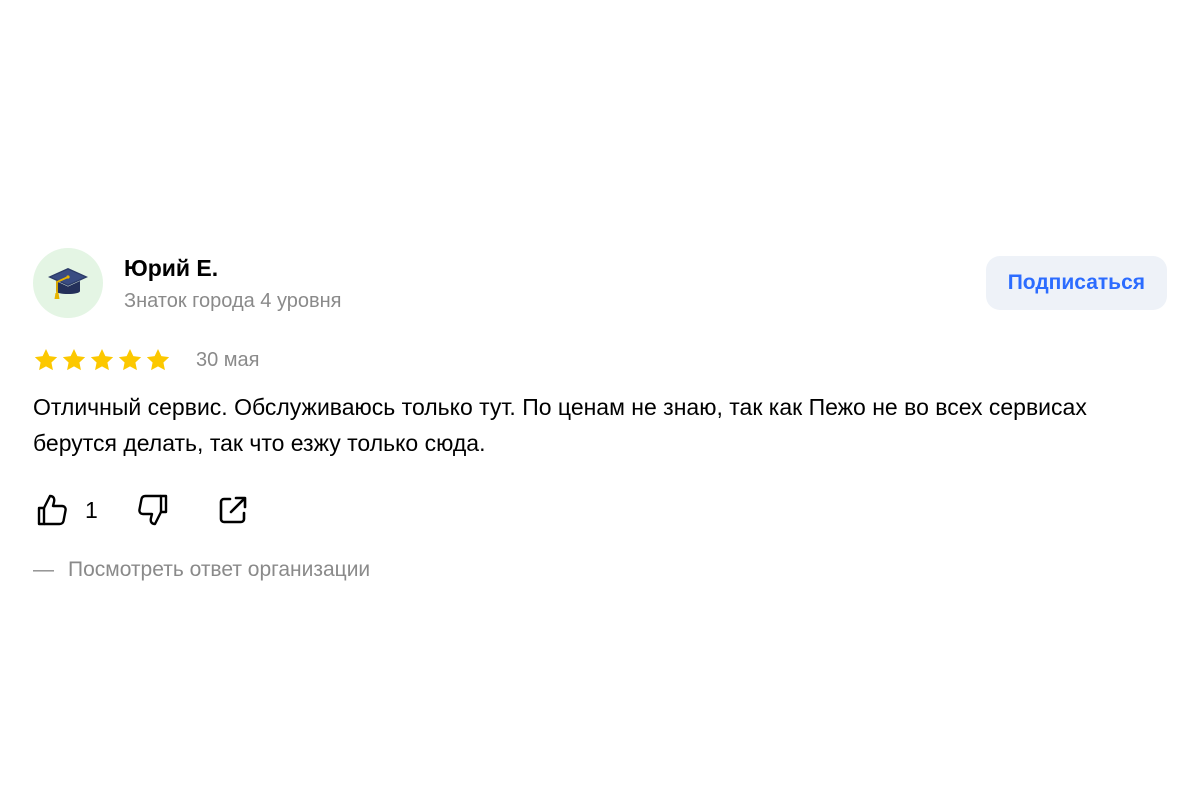 The height and width of the screenshot is (800, 1200). Describe the element at coordinates (171, 268) in the screenshot. I see `author-name: Юрий Е.` at that location.